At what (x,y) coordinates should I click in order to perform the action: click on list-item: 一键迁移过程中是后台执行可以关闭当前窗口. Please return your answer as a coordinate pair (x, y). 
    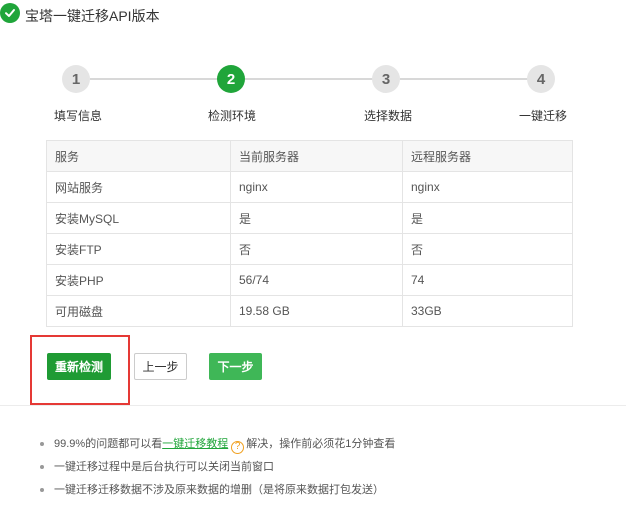
    Looking at the image, I should click on (217, 470).